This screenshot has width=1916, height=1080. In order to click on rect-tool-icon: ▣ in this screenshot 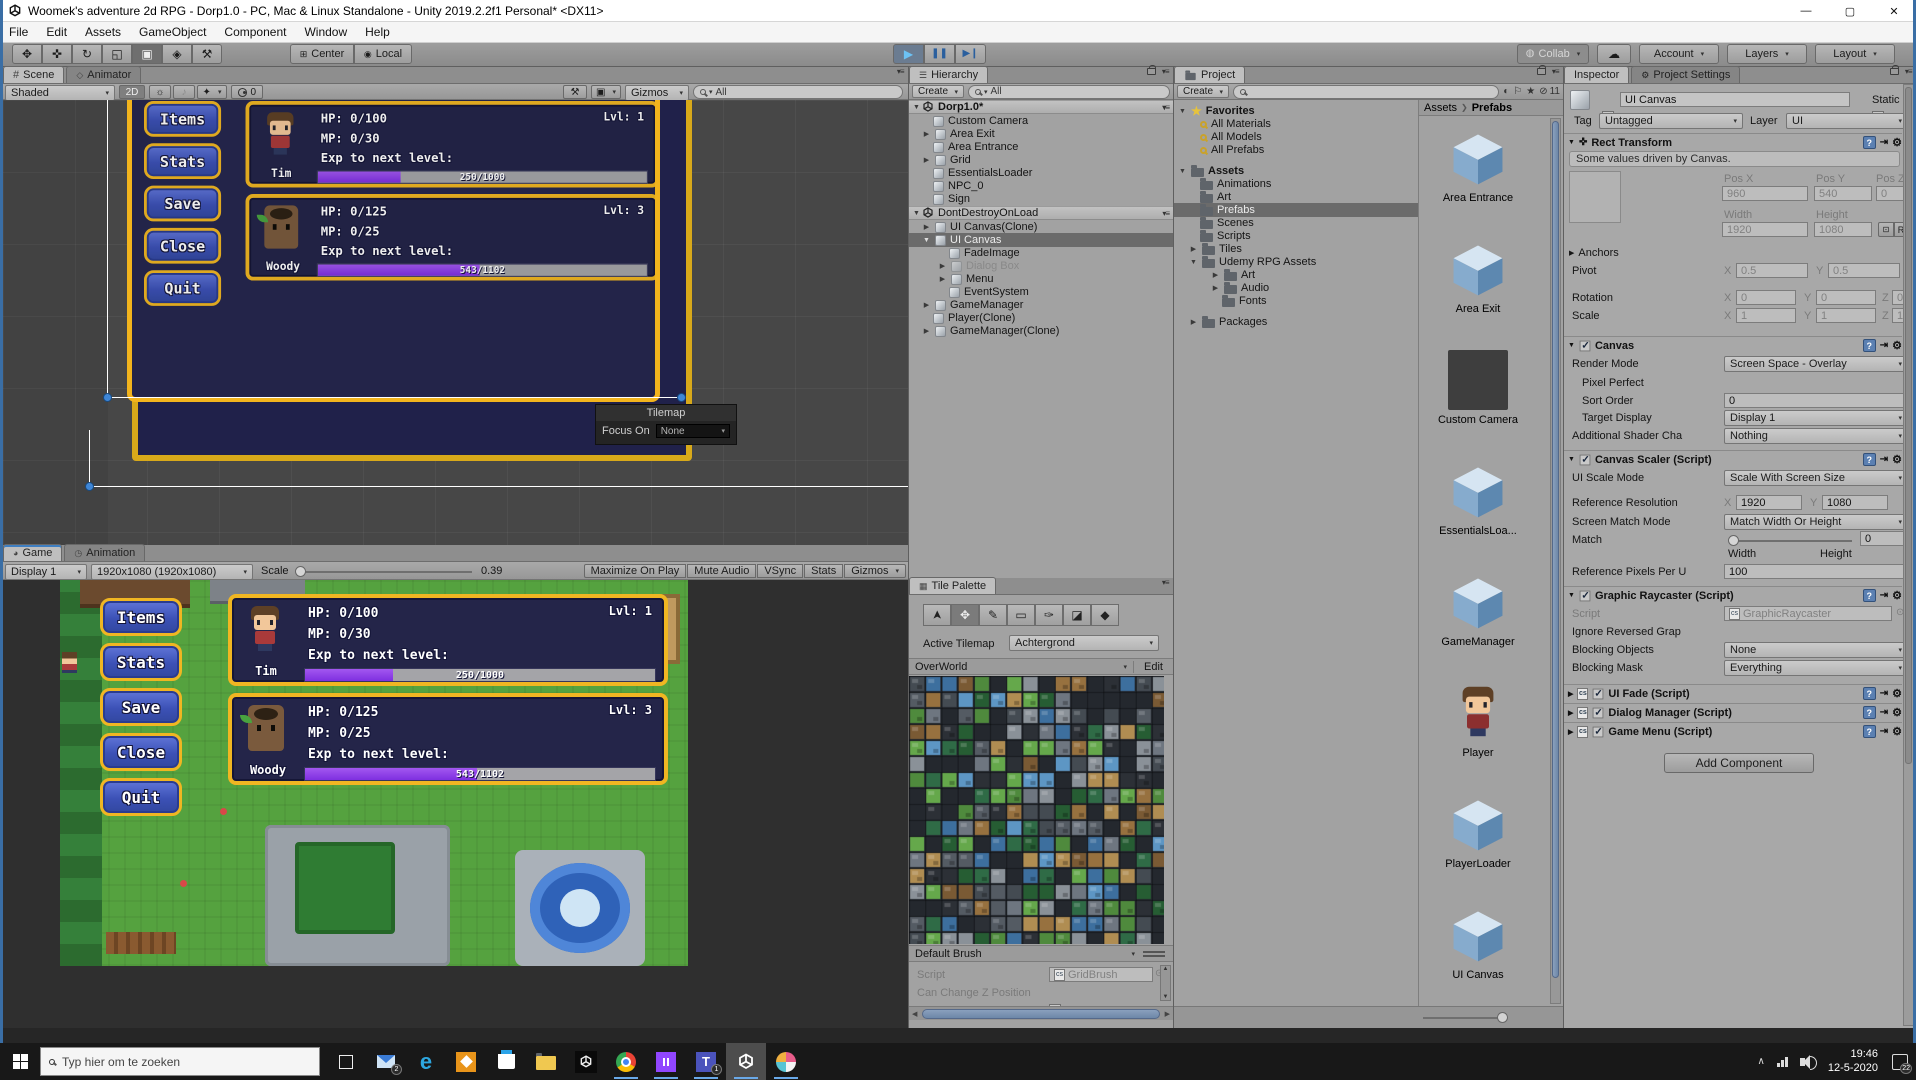, I will do `click(147, 54)`.